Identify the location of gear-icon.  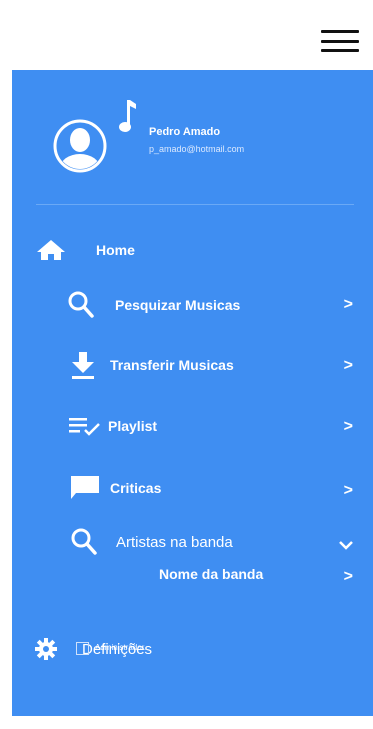
(46, 649).